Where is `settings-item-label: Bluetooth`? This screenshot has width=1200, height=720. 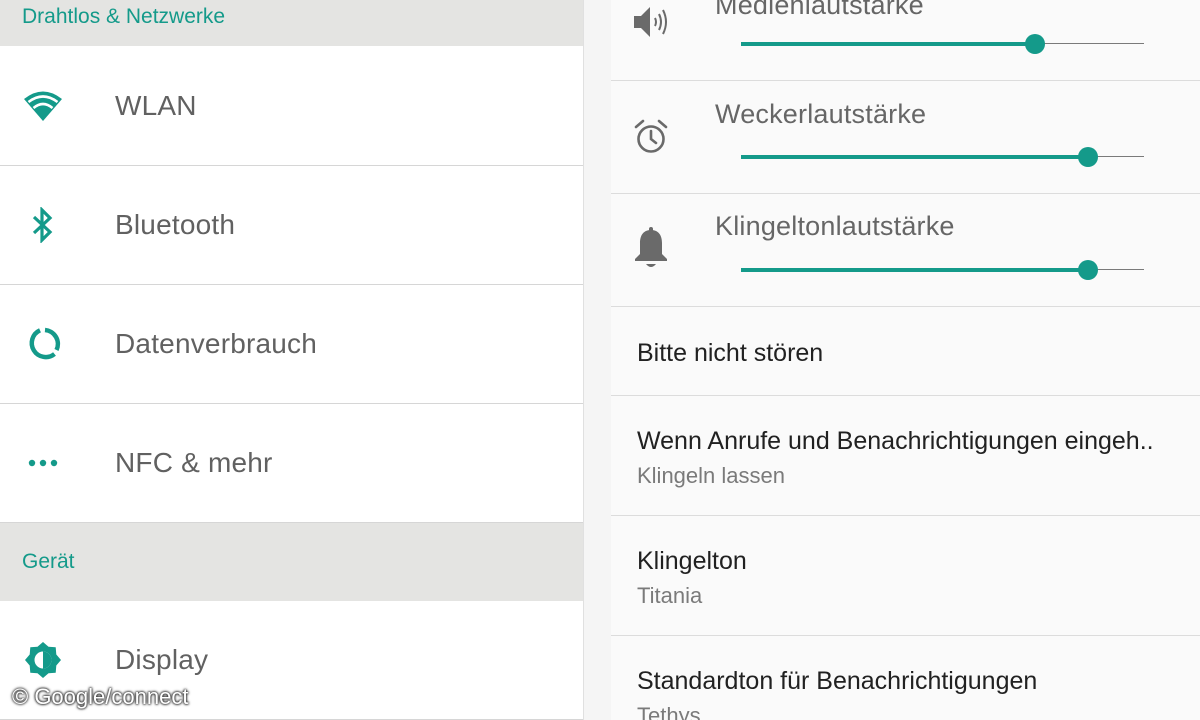 settings-item-label: Bluetooth is located at coordinates (175, 224).